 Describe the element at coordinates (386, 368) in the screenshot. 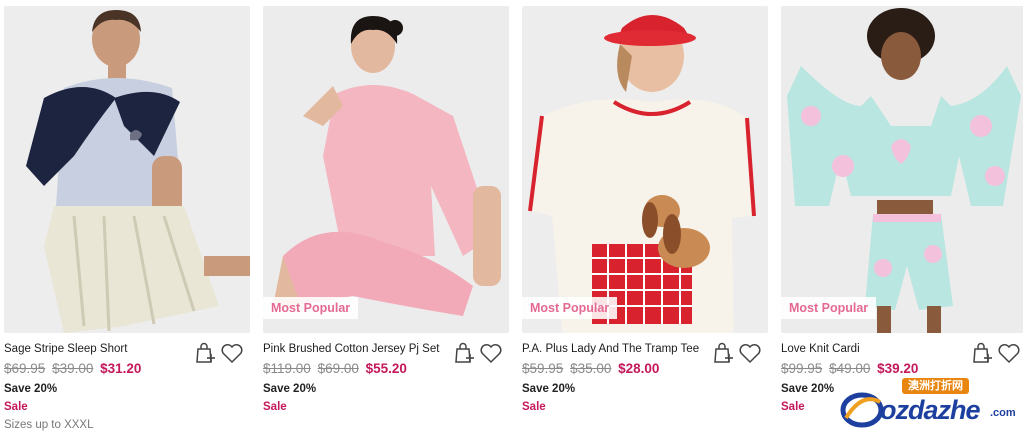

I see `sale-price: $55.20` at that location.